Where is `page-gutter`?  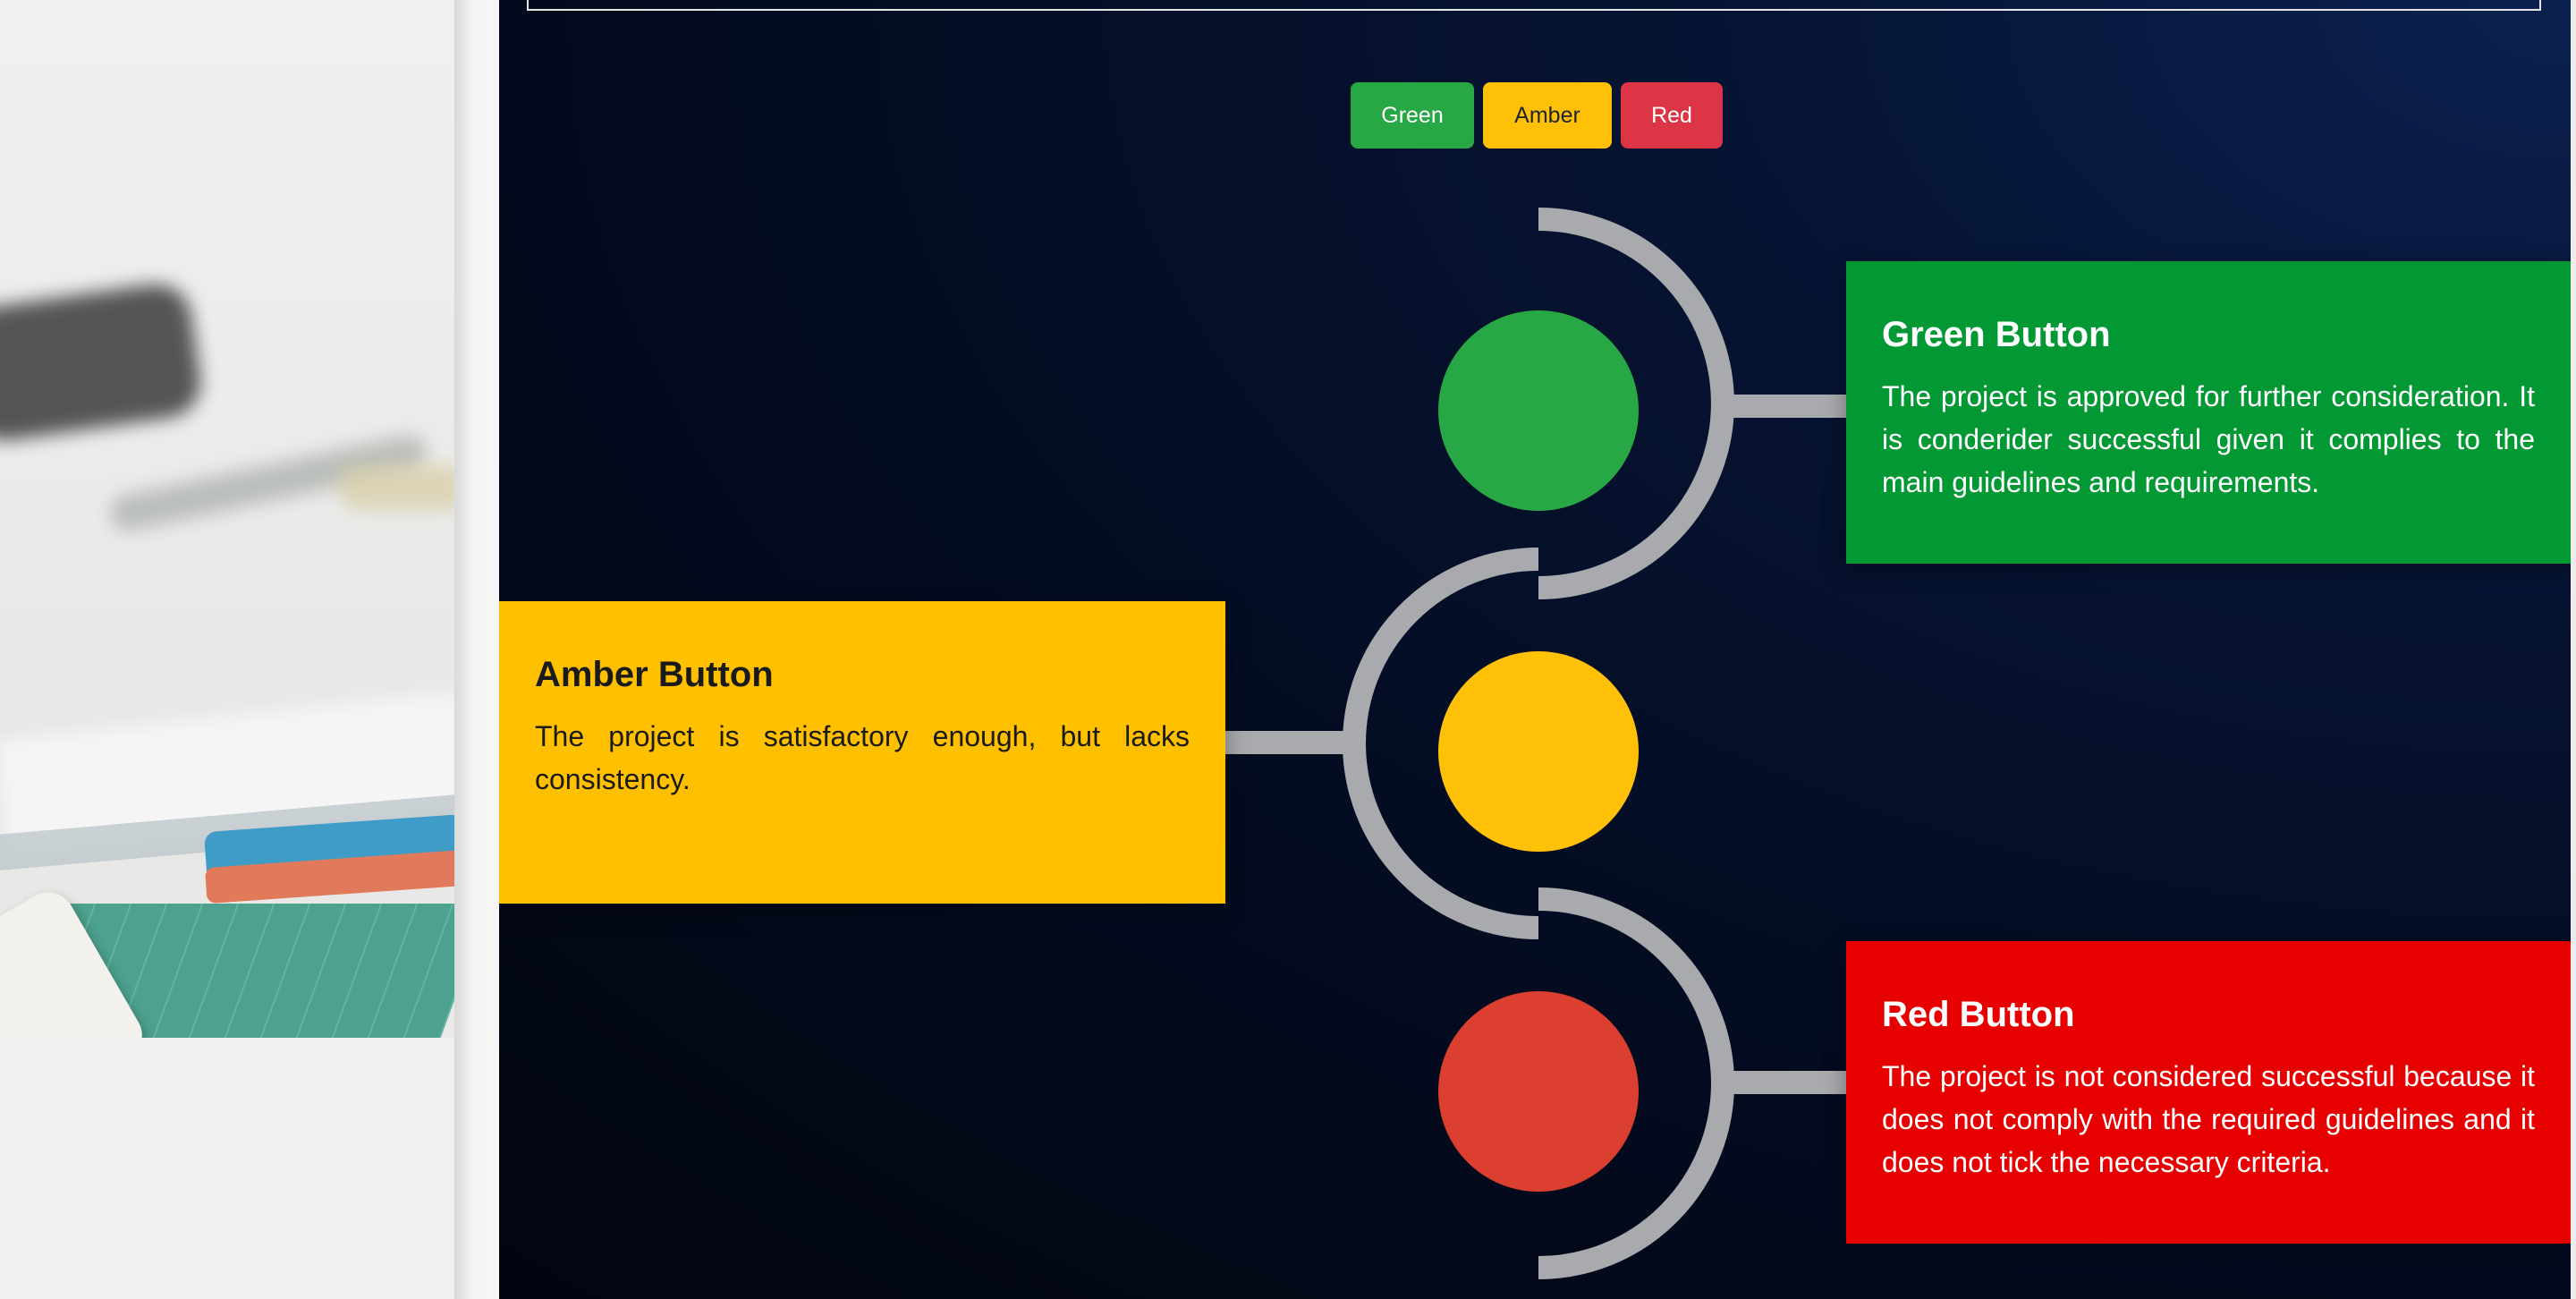 page-gutter is located at coordinates (476, 649).